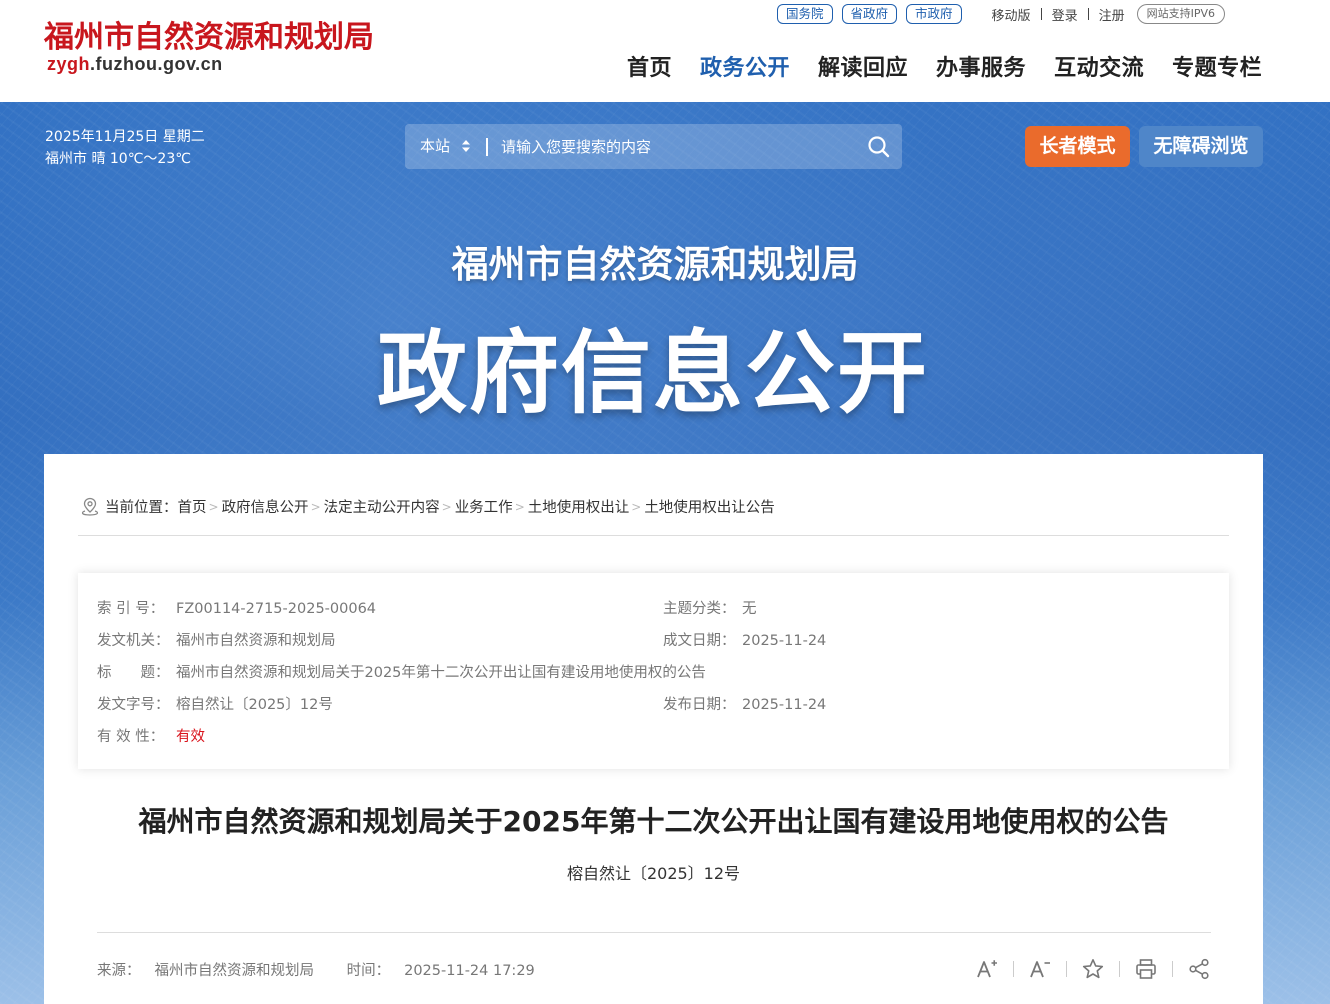 The image size is (1330, 1004). Describe the element at coordinates (1099, 66) in the screenshot. I see `nav-interaction: 互动交流` at that location.